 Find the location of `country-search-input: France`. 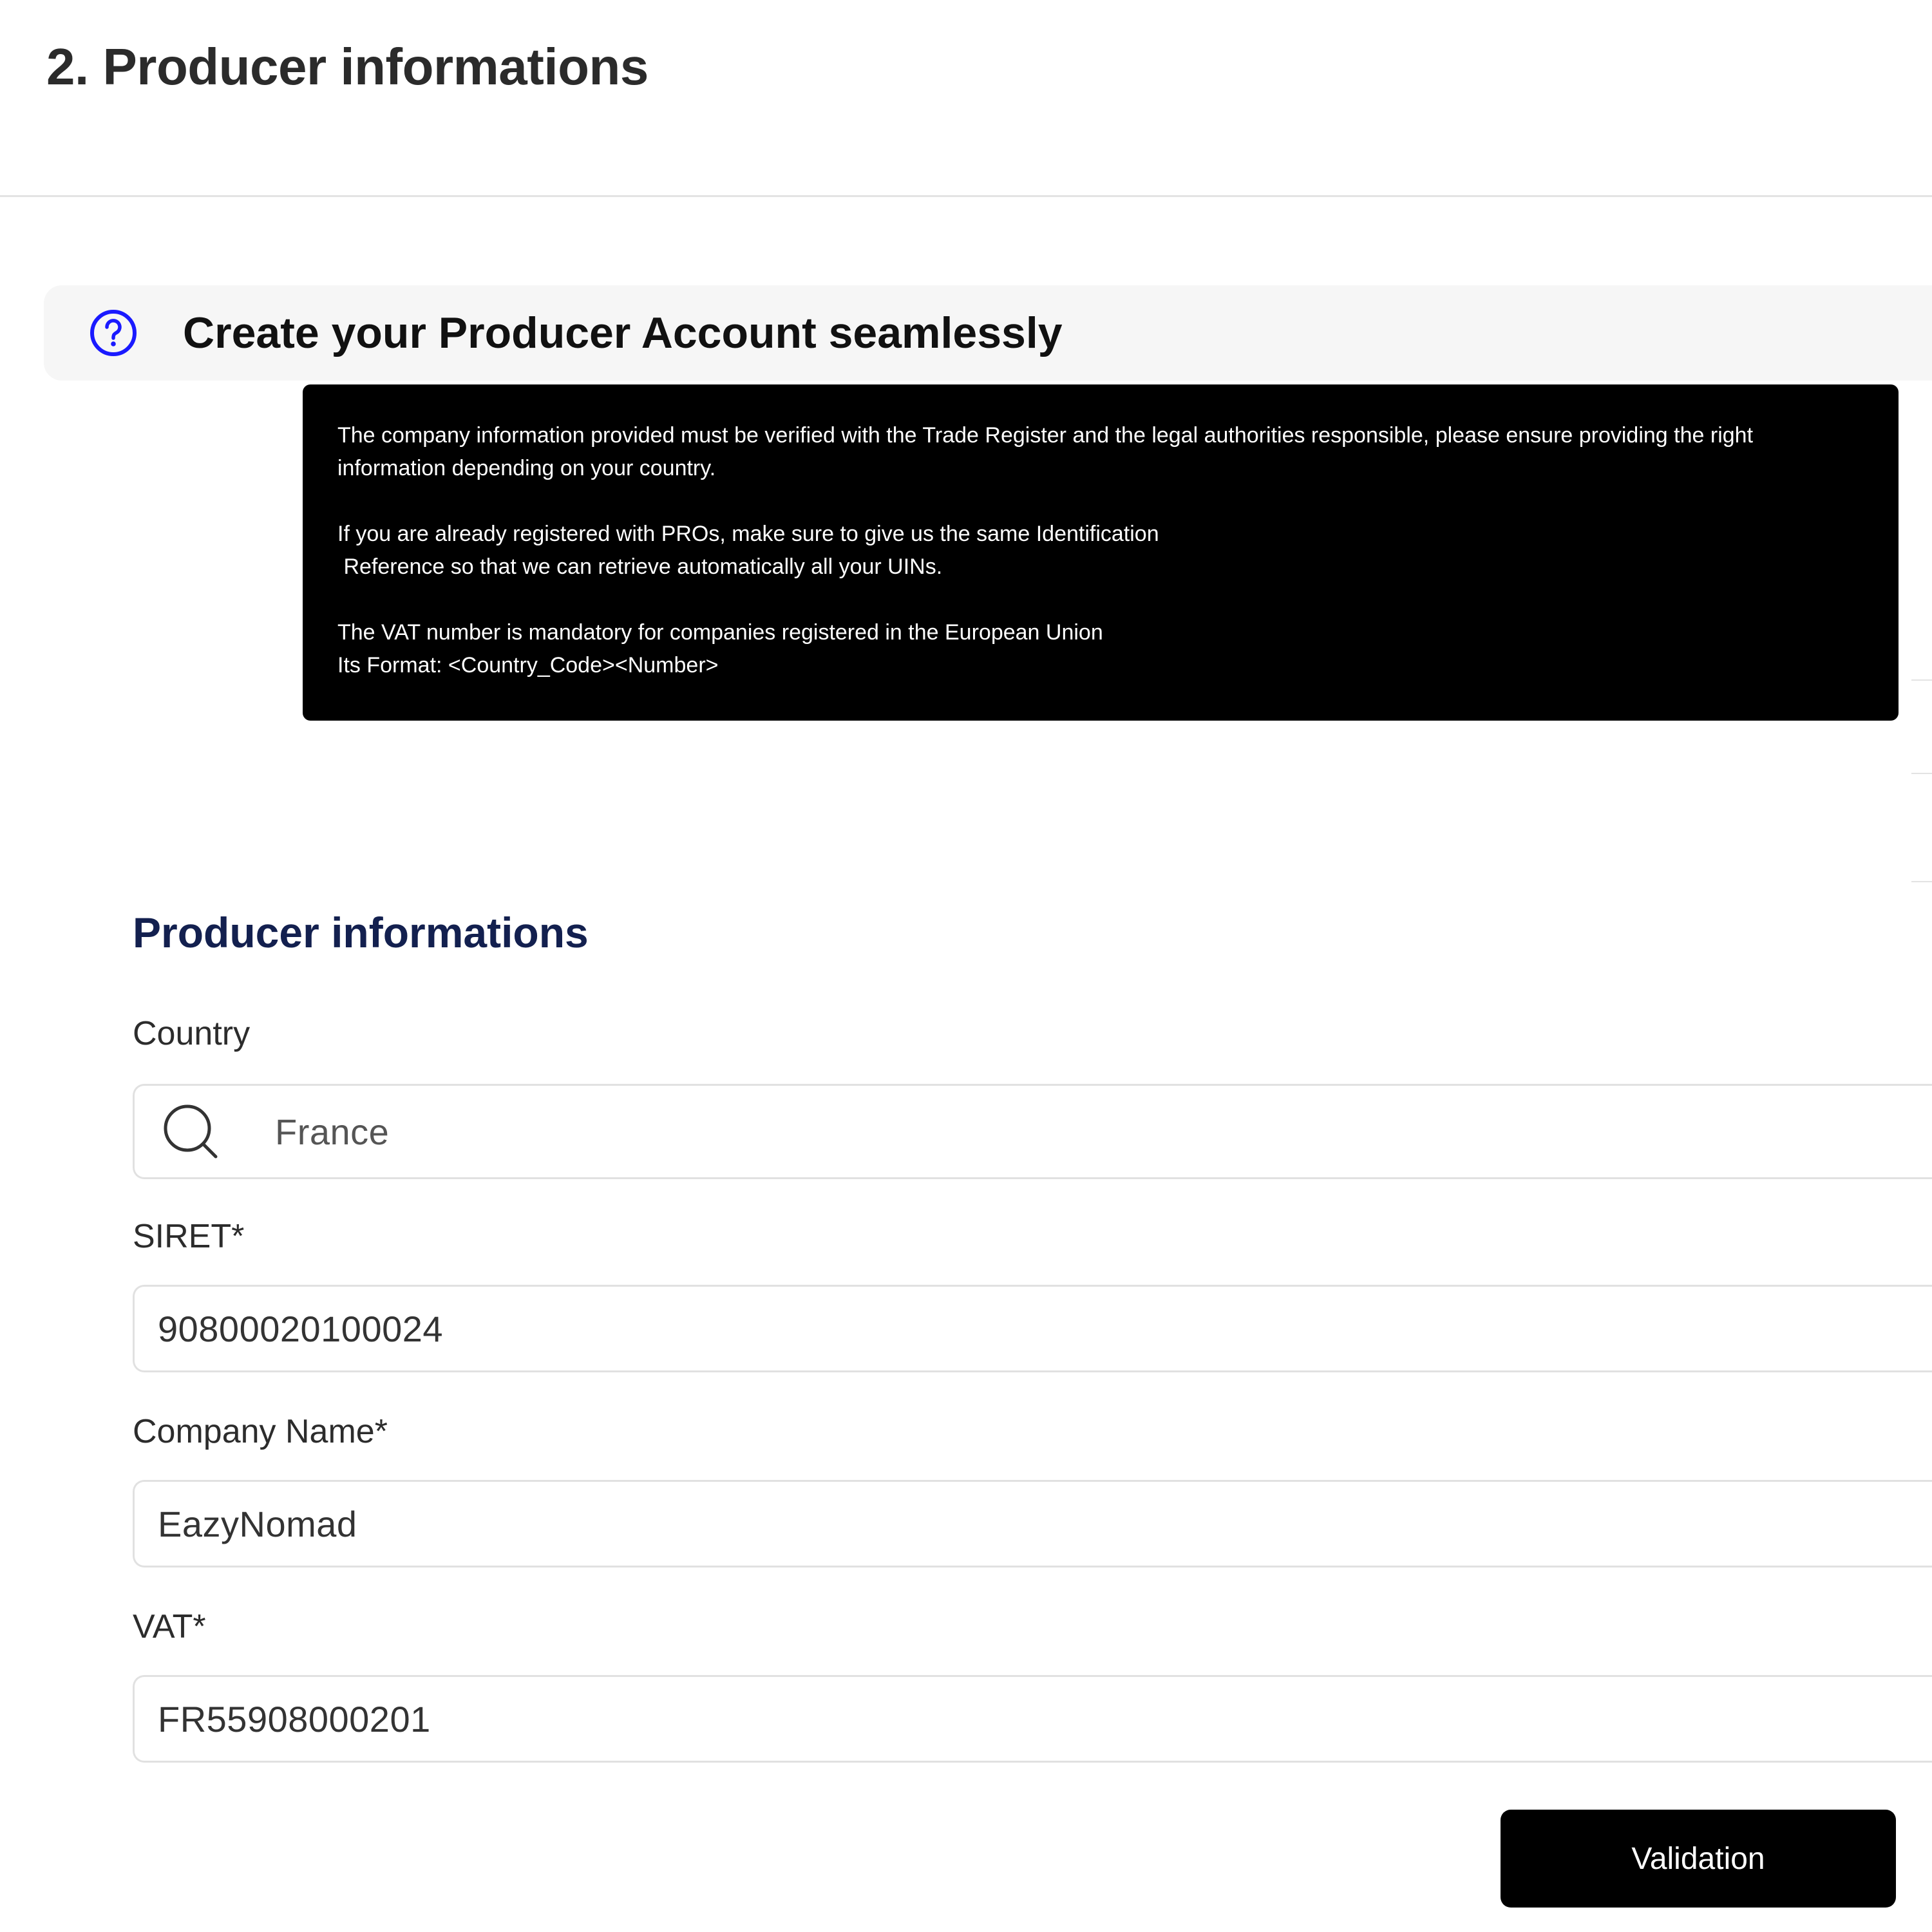

country-search-input: France is located at coordinates (1032, 1131).